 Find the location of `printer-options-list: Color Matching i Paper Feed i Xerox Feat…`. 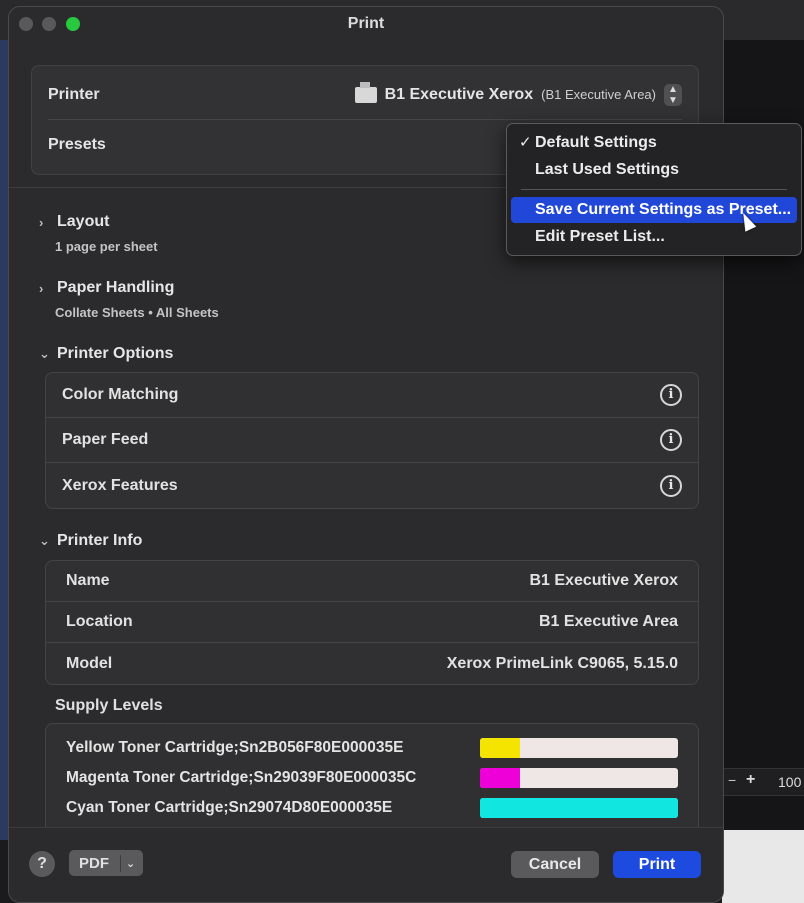

printer-options-list: Color Matching i Paper Feed i Xerox Feat… is located at coordinates (372, 440).